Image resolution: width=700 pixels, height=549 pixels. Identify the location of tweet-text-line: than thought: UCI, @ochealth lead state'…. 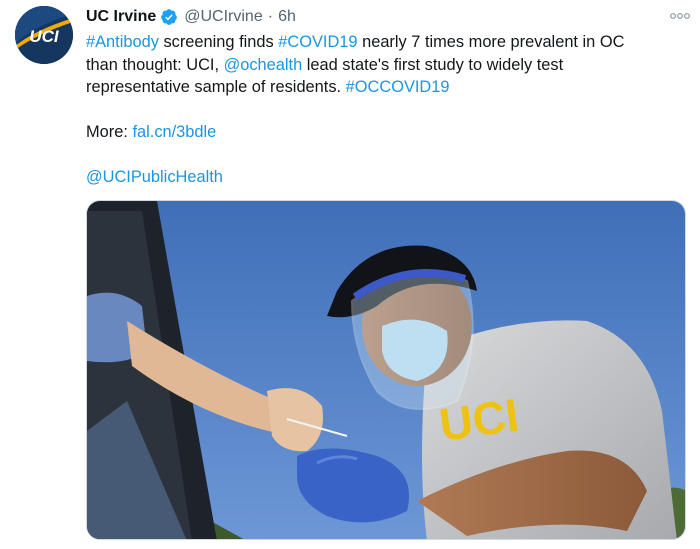
(386, 65).